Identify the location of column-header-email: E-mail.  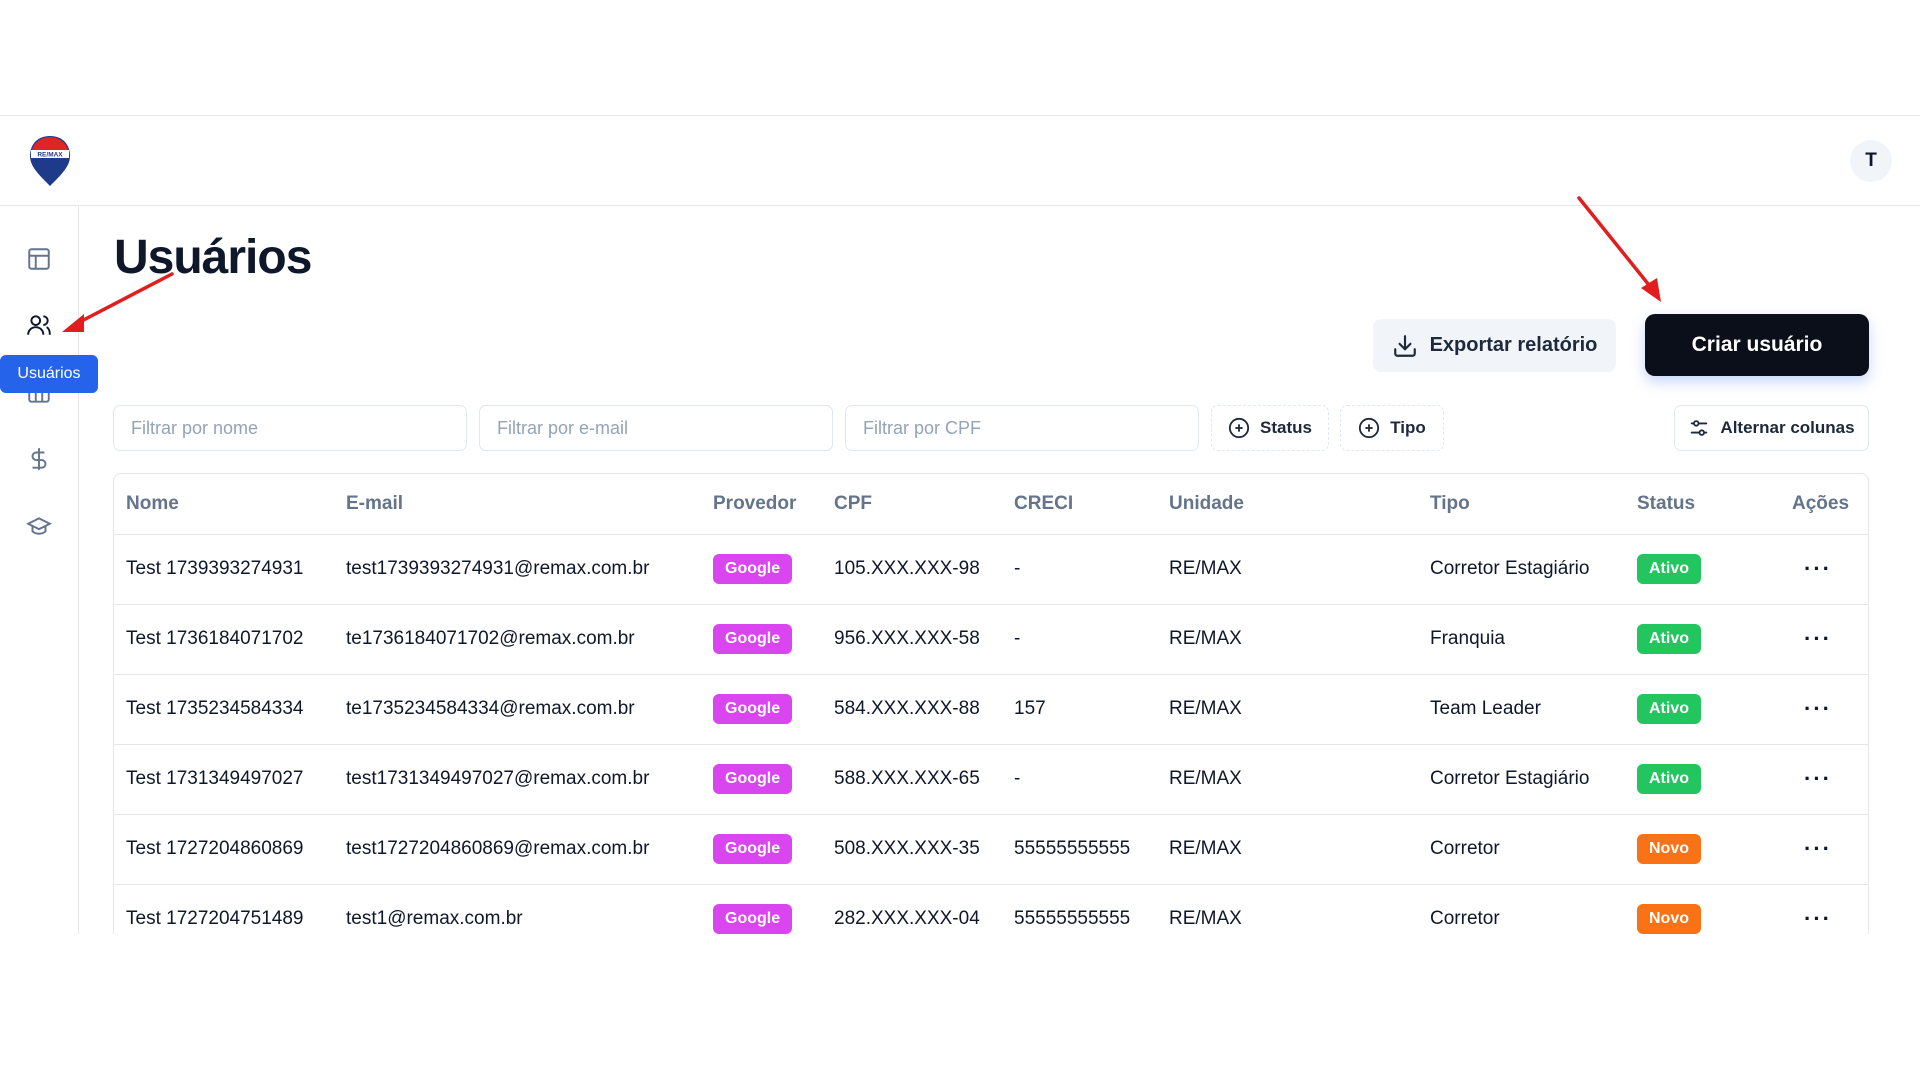
(517, 504).